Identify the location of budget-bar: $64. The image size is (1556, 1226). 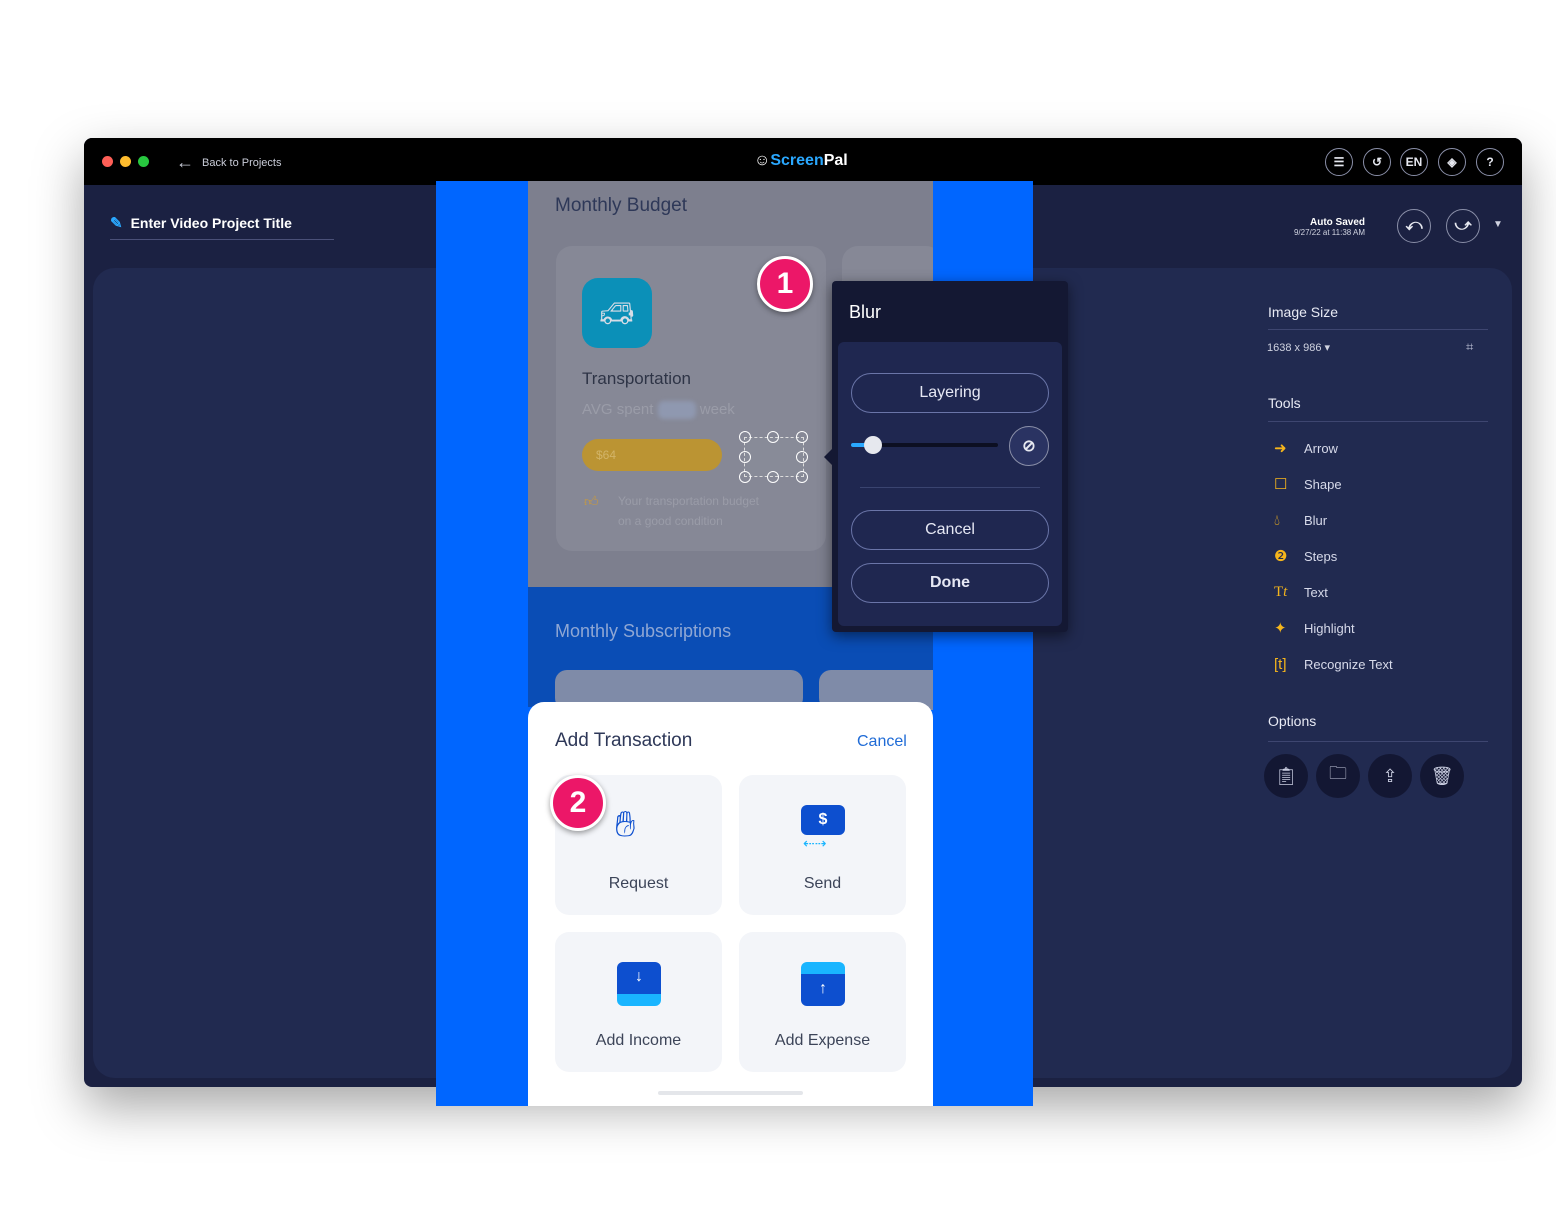
(652, 455).